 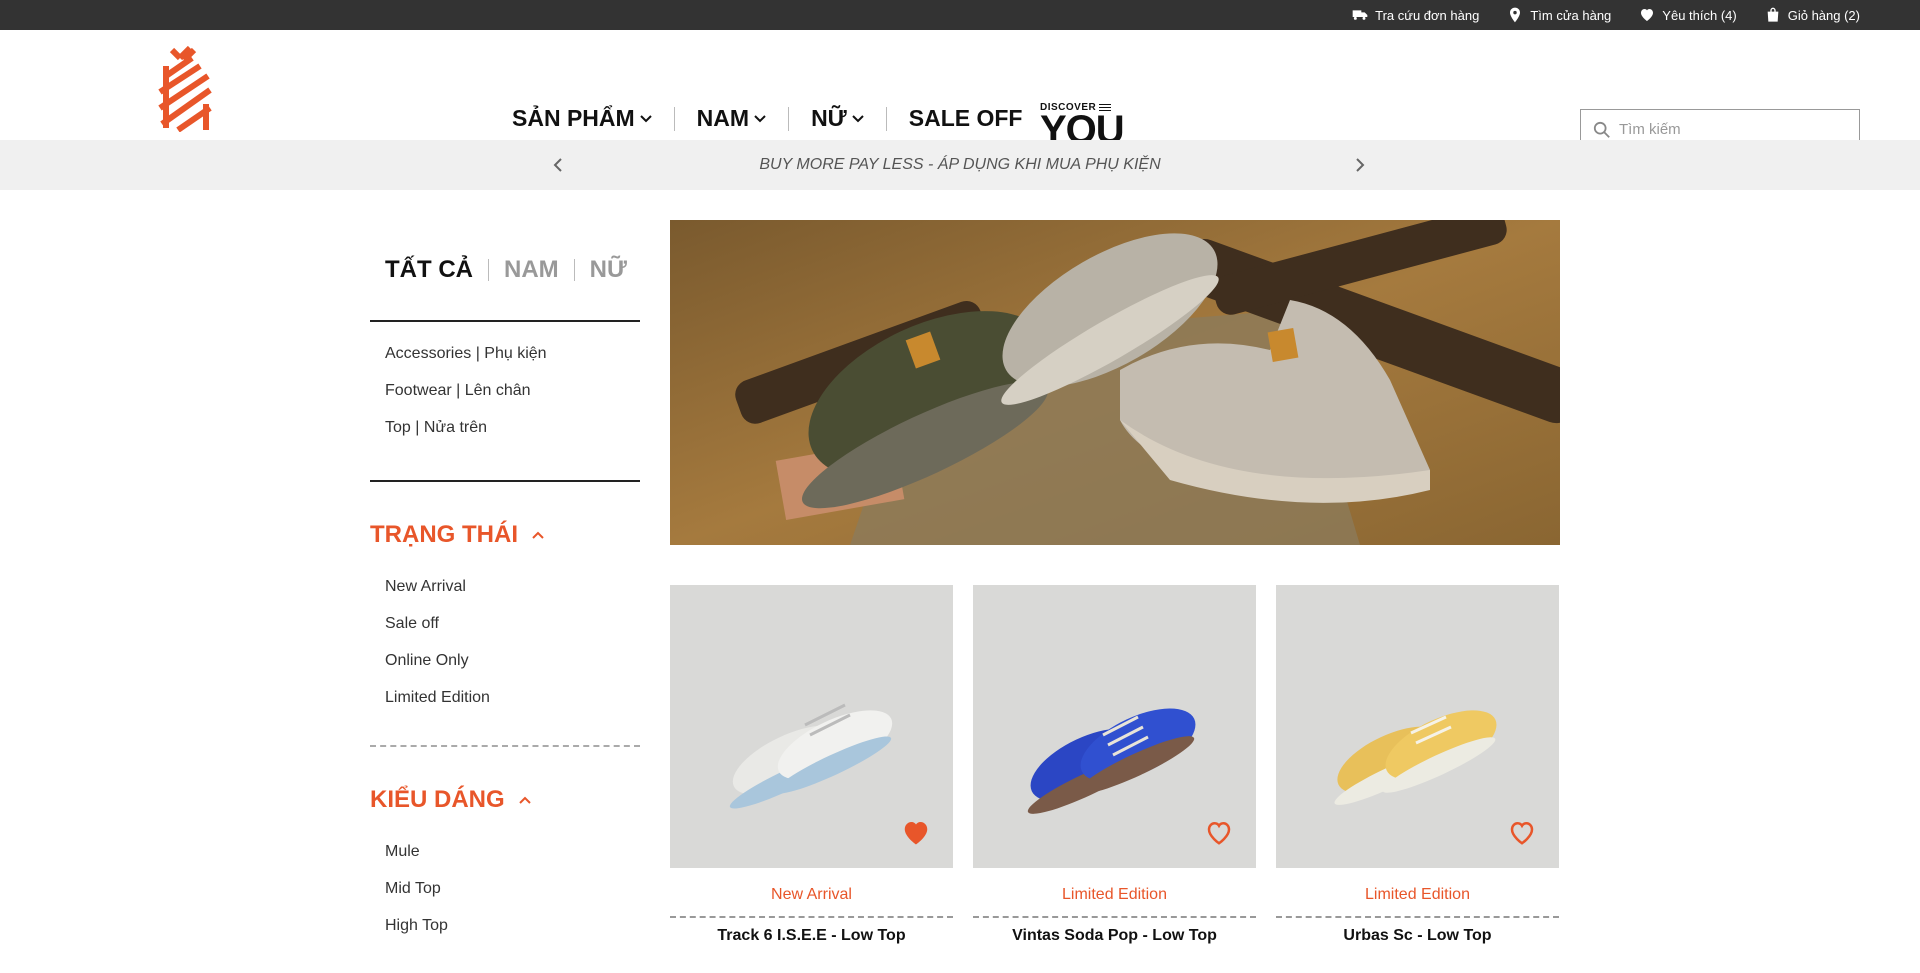 I want to click on chevron-right-icon, so click(x=1359, y=165).